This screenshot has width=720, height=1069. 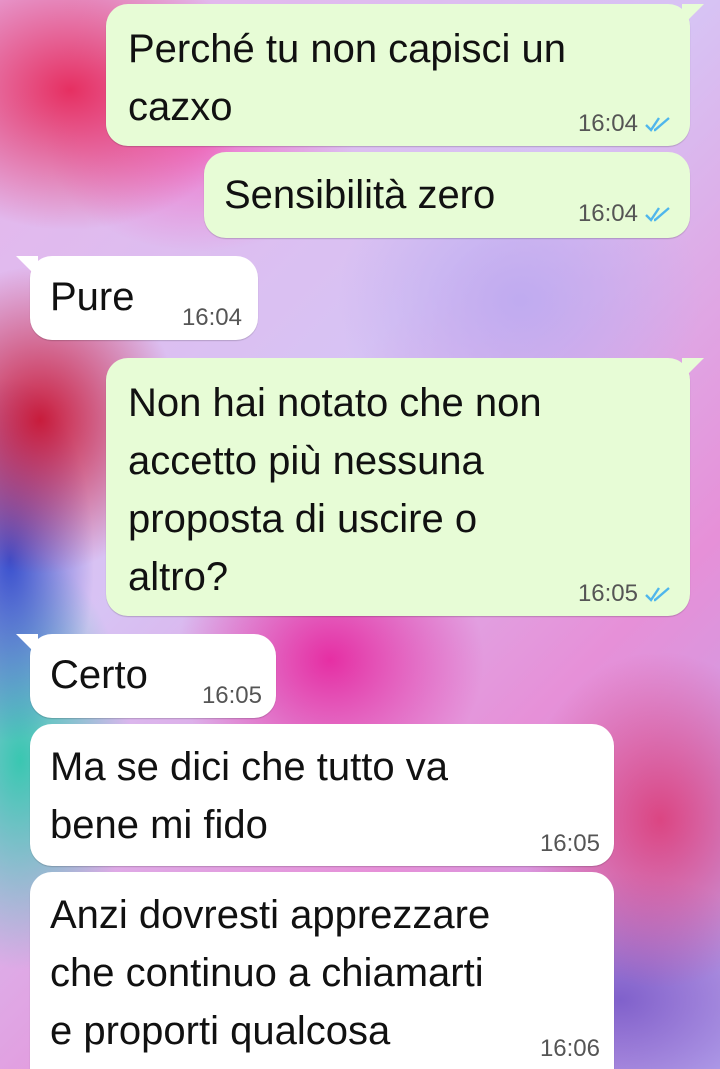 I want to click on message-time: 16:06, so click(x=569, y=1048).